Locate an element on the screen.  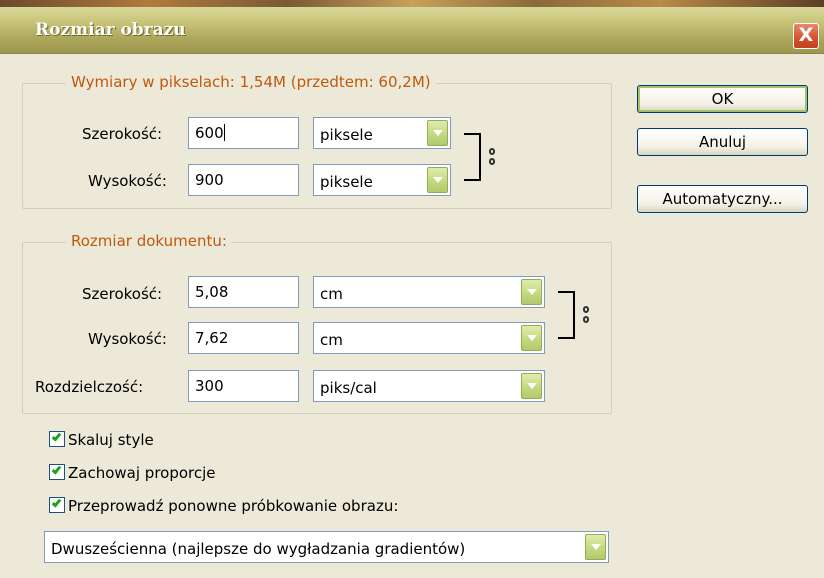
doc-height-unit-select: cm is located at coordinates (429, 338).